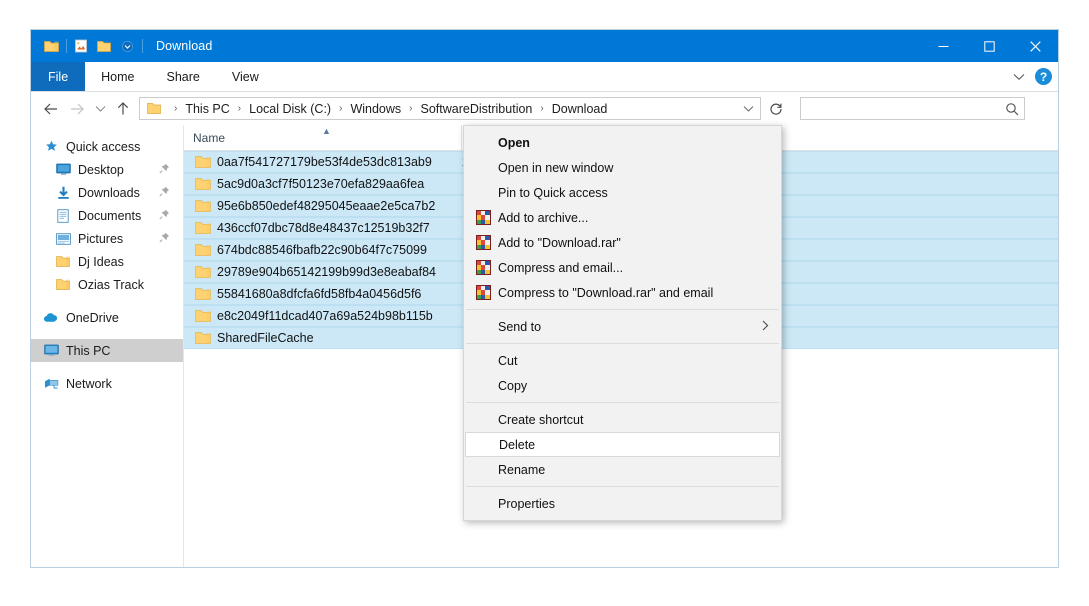  I want to click on title-bar: Download, so click(544, 46).